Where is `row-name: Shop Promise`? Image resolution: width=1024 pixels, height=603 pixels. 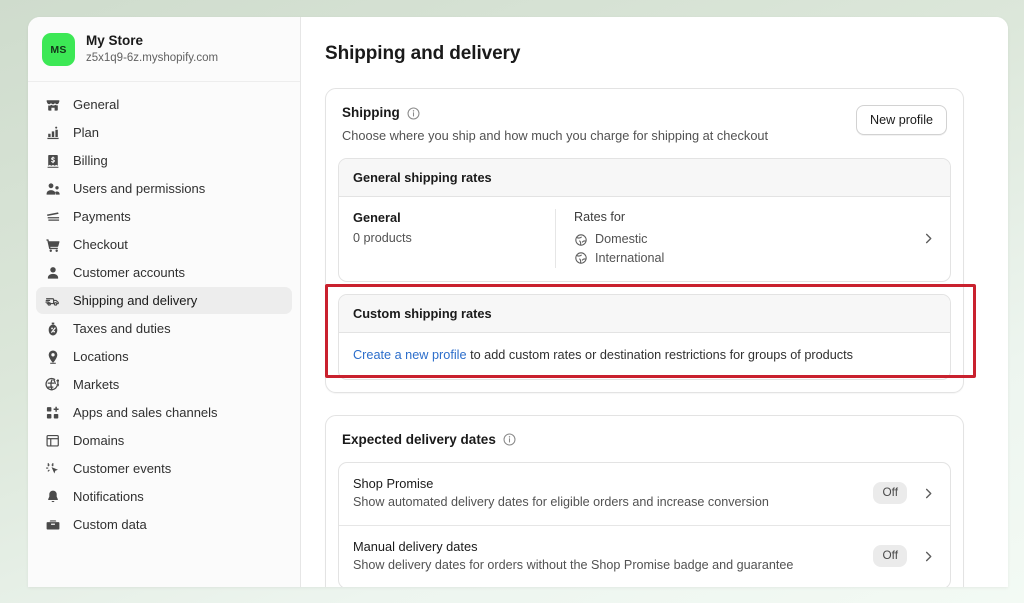 row-name: Shop Promise is located at coordinates (393, 483).